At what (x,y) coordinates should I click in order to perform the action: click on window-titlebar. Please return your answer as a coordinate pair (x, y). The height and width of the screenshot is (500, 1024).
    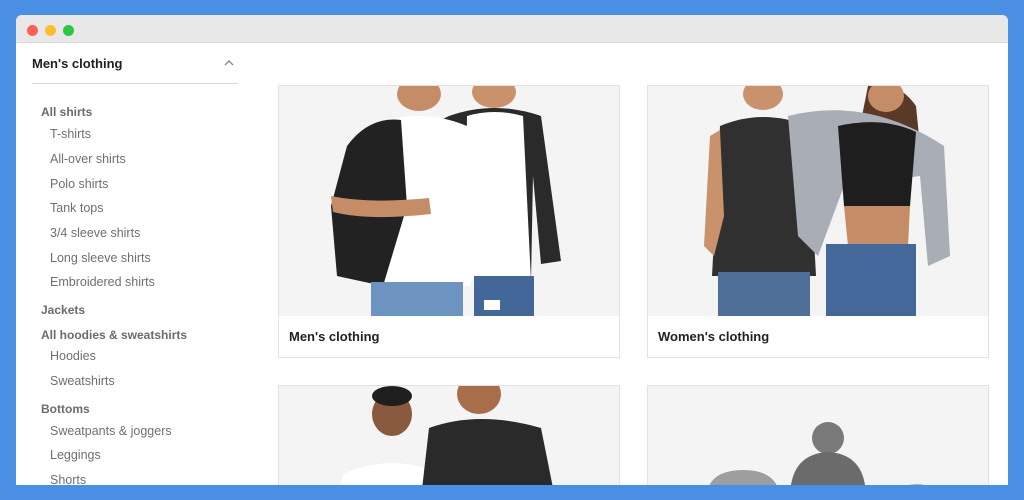
    Looking at the image, I should click on (512, 29).